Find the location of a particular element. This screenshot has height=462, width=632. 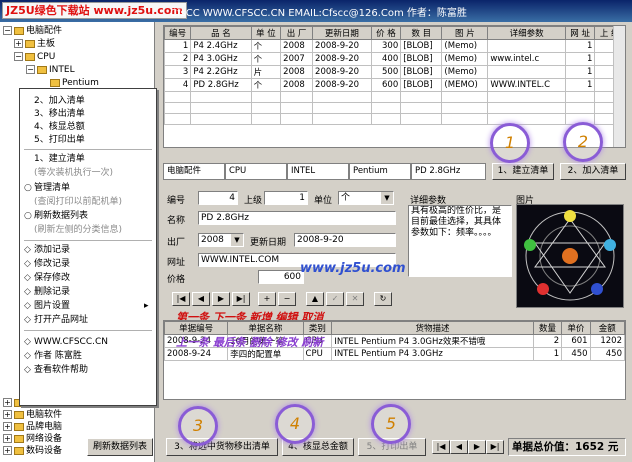

table-cell: 450 is located at coordinates (607, 354).